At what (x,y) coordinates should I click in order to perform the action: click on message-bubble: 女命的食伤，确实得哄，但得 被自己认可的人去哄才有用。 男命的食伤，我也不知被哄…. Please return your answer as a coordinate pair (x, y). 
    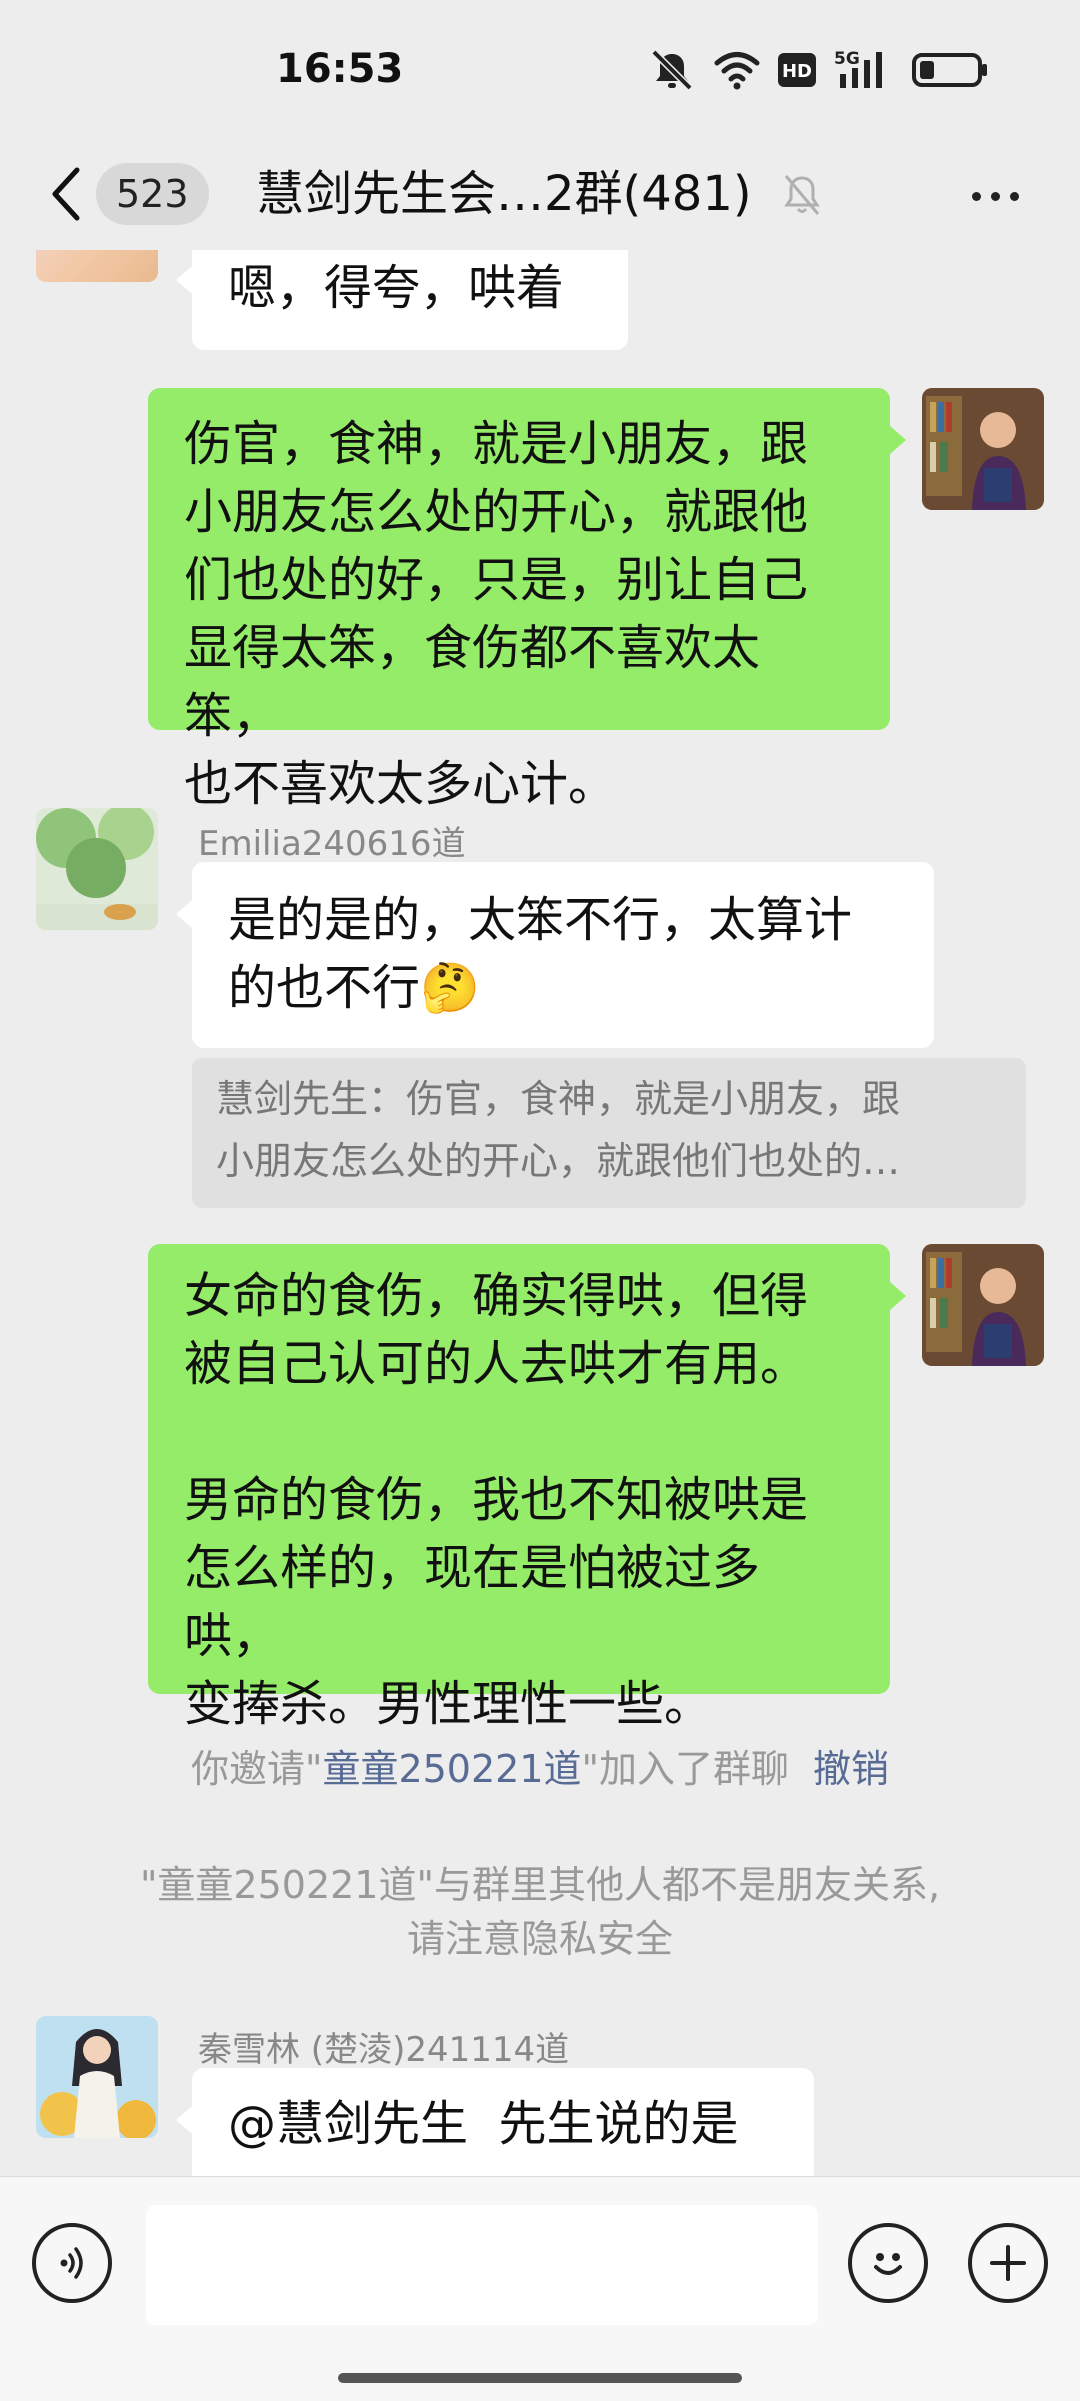
    Looking at the image, I should click on (527, 1488).